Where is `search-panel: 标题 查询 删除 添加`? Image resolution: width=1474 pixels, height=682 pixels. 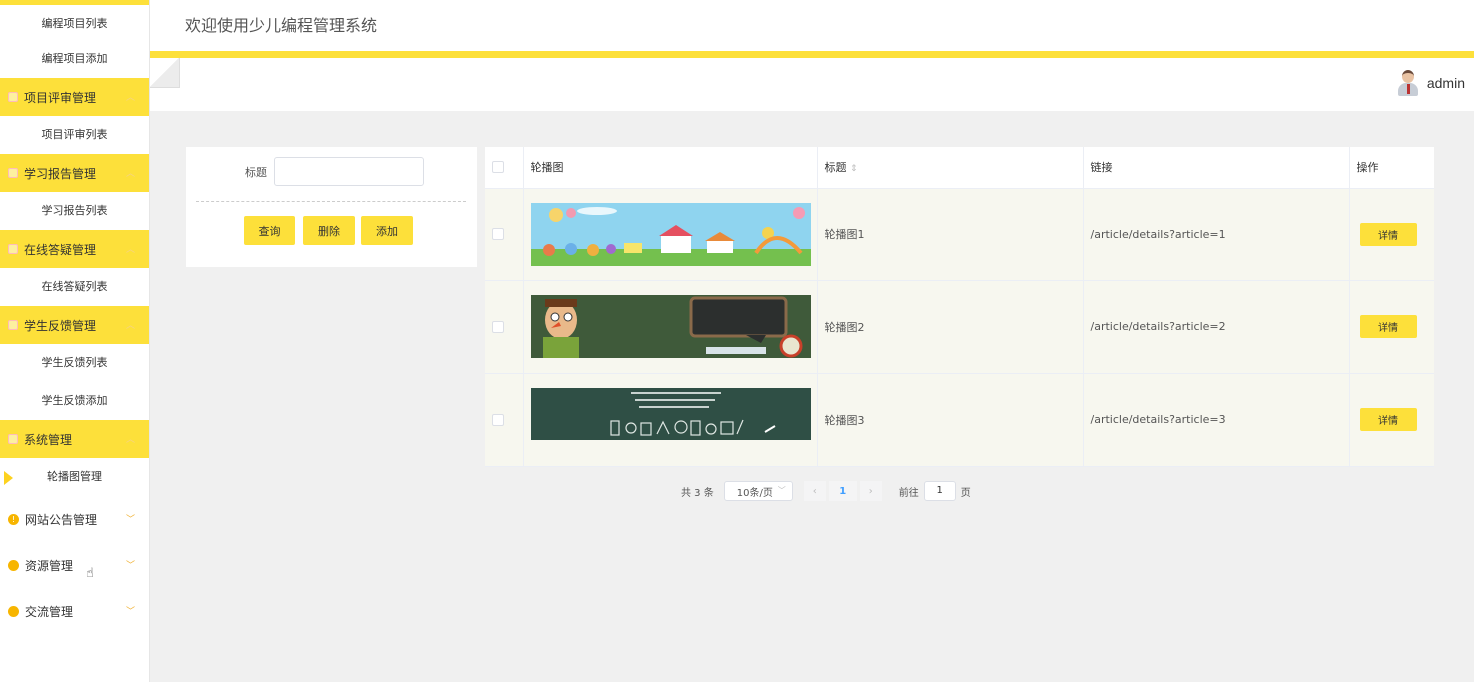 search-panel: 标题 查询 删除 添加 is located at coordinates (331, 207).